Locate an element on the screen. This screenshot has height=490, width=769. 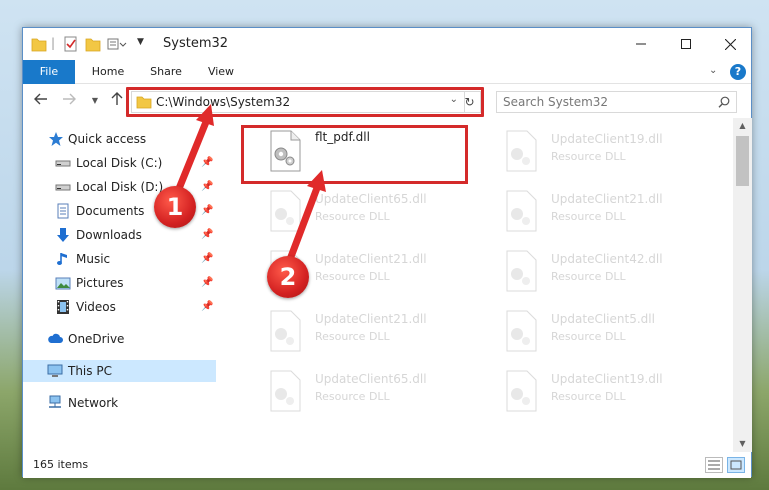
callout-badge-2: 2 is located at coordinates (288, 277).